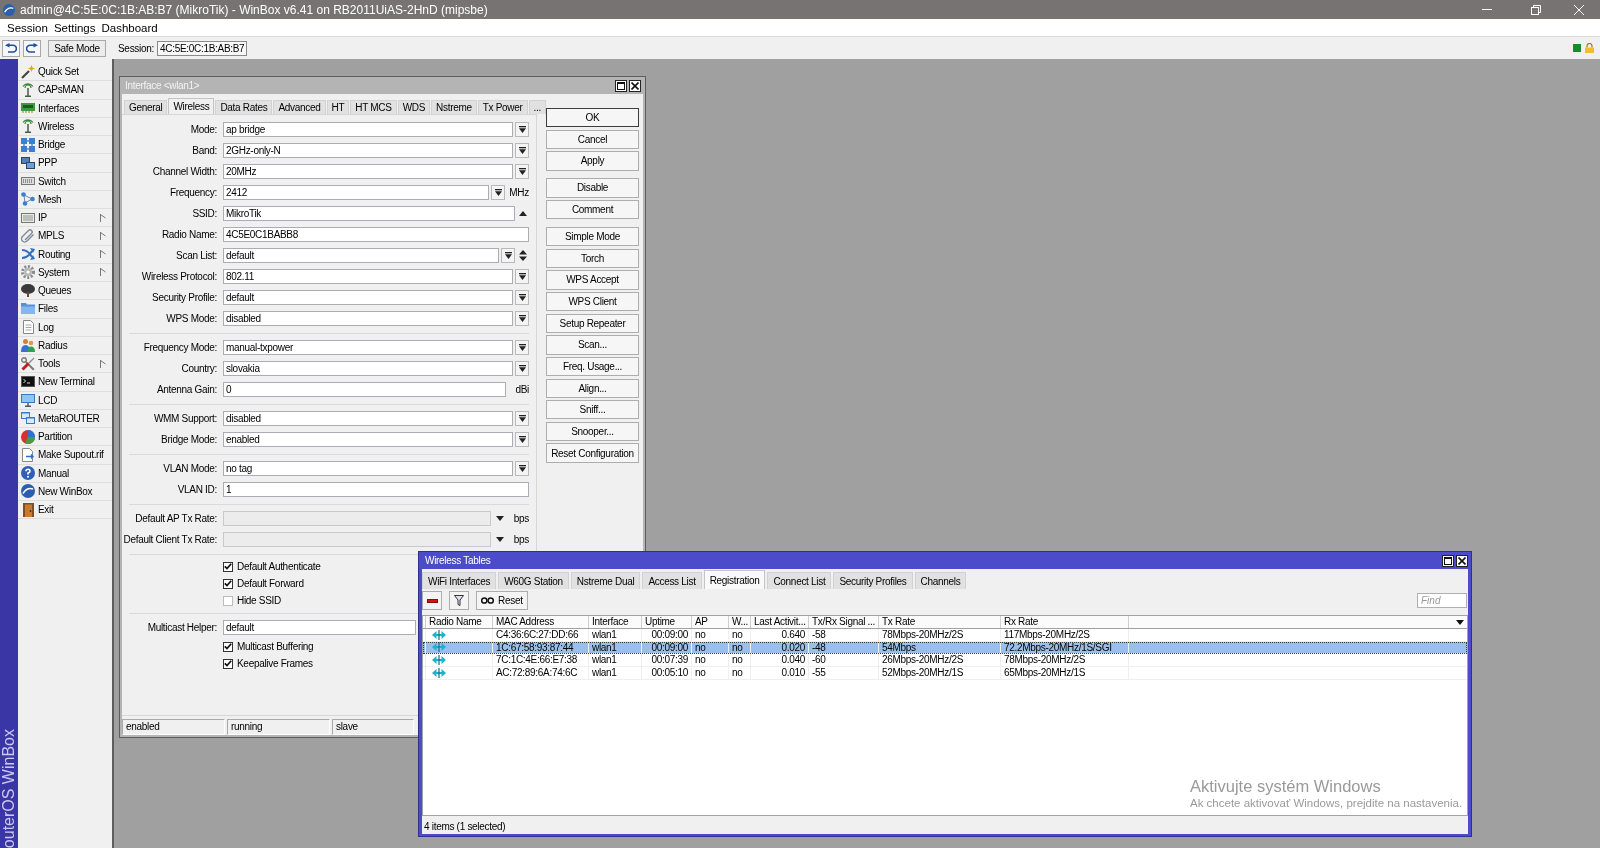 This screenshot has height=848, width=1600. What do you see at coordinates (592, 258) in the screenshot?
I see `dialog-button: Torch` at bounding box center [592, 258].